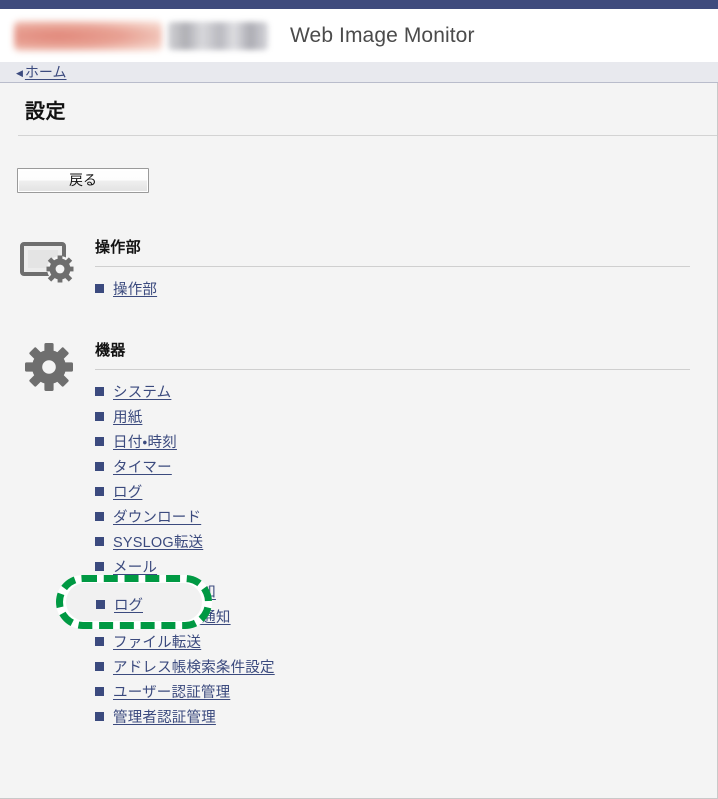  Describe the element at coordinates (49, 264) in the screenshot. I see `monitor-gear-icon` at that location.